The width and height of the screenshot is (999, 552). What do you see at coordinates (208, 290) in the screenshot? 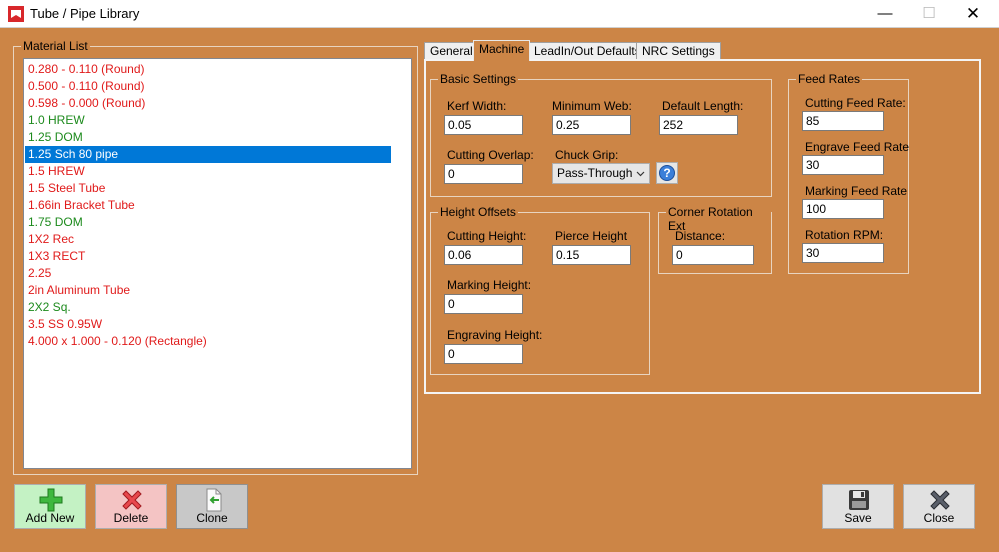
I see `material-list-item: 2in Aluminum Tube` at bounding box center [208, 290].